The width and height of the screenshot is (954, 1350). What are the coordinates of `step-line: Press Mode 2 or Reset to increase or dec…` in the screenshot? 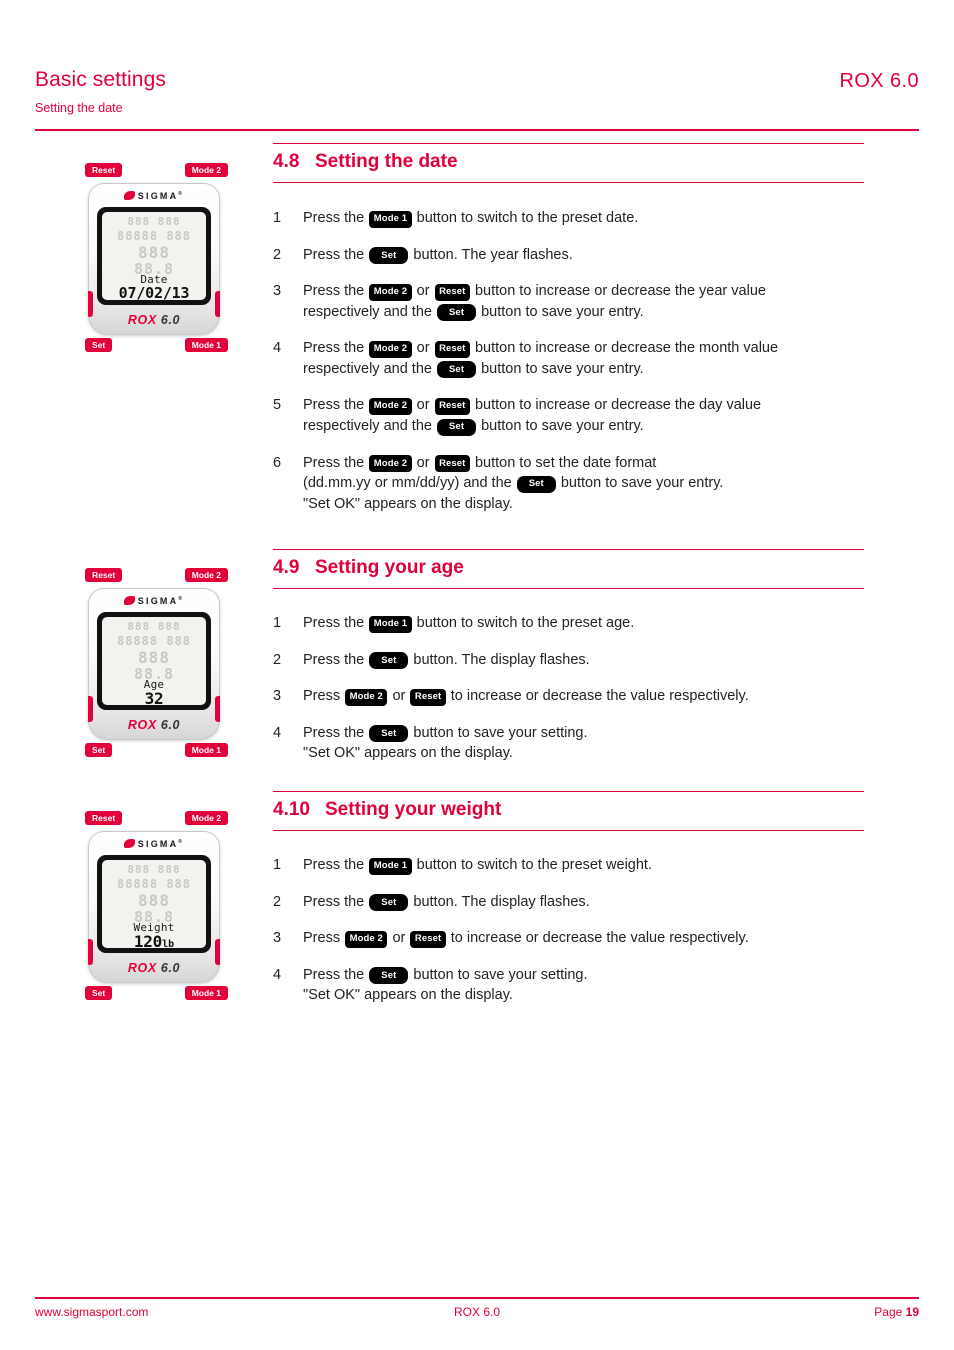 It's located at (526, 939).